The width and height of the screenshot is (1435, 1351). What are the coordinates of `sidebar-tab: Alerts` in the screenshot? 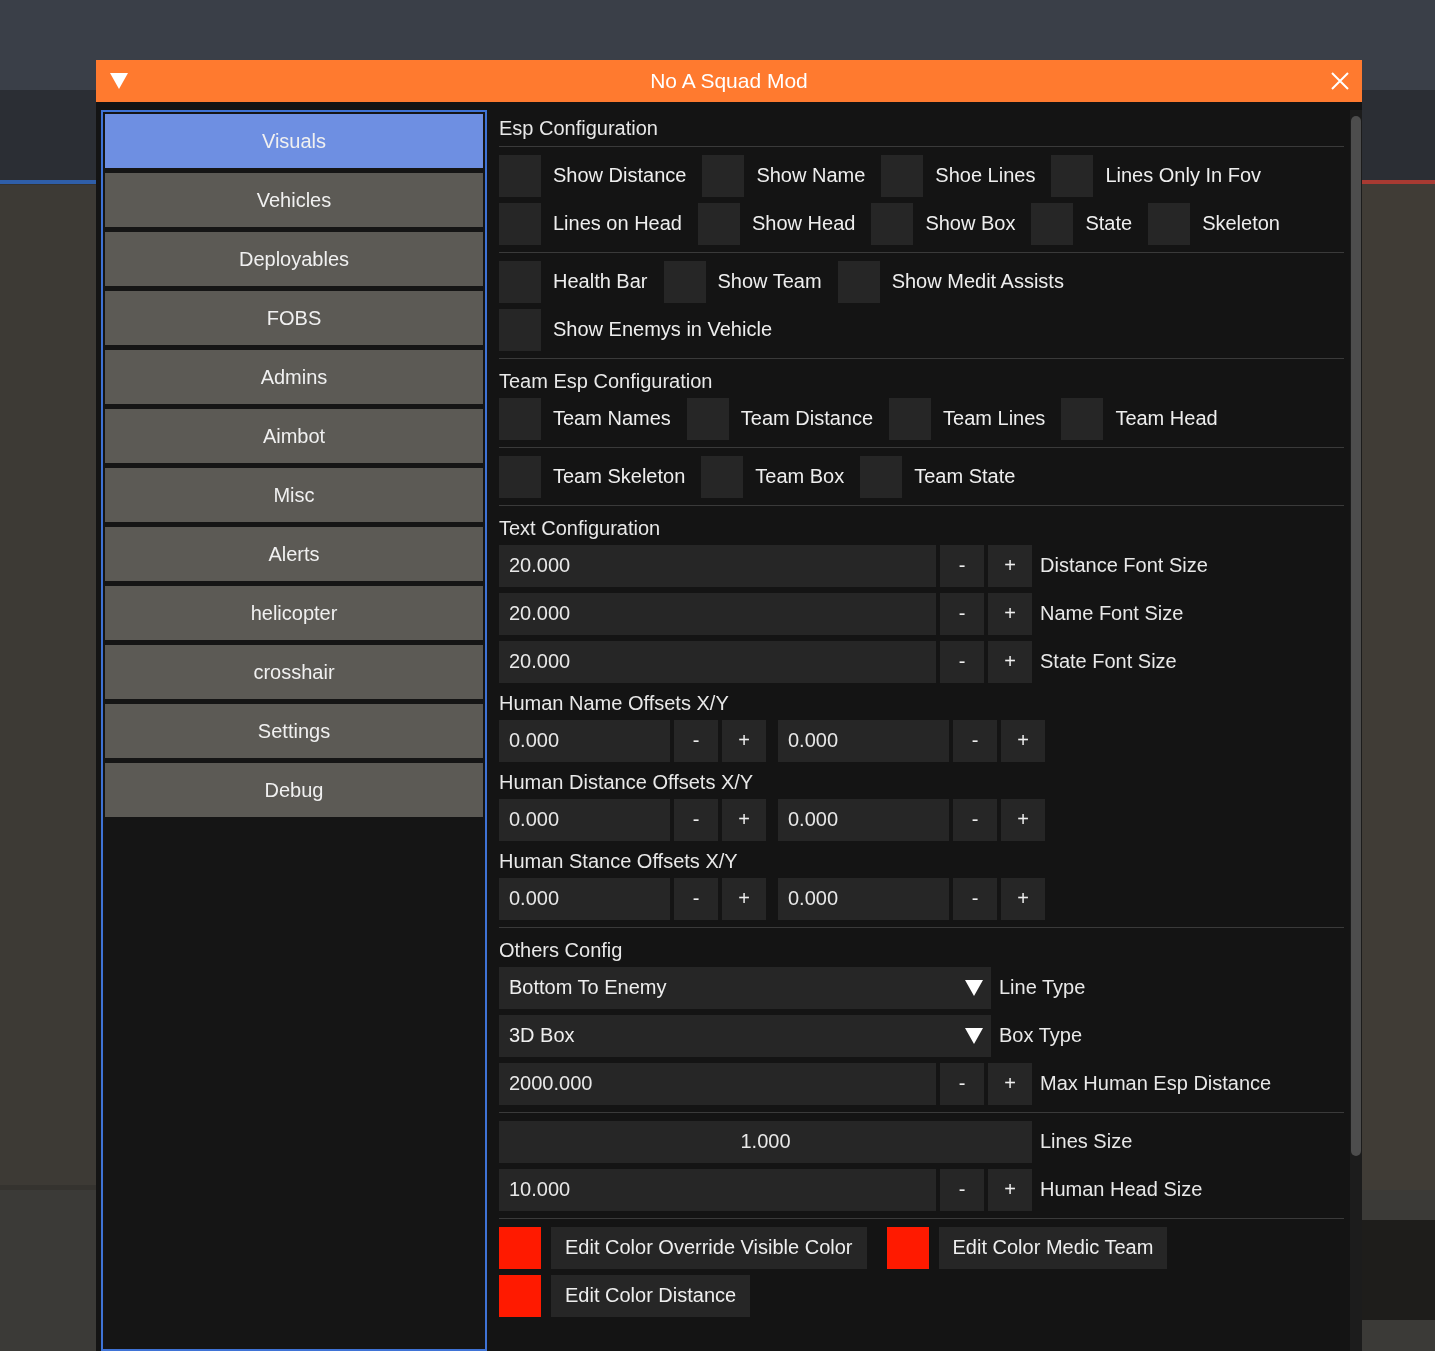 It's located at (294, 554).